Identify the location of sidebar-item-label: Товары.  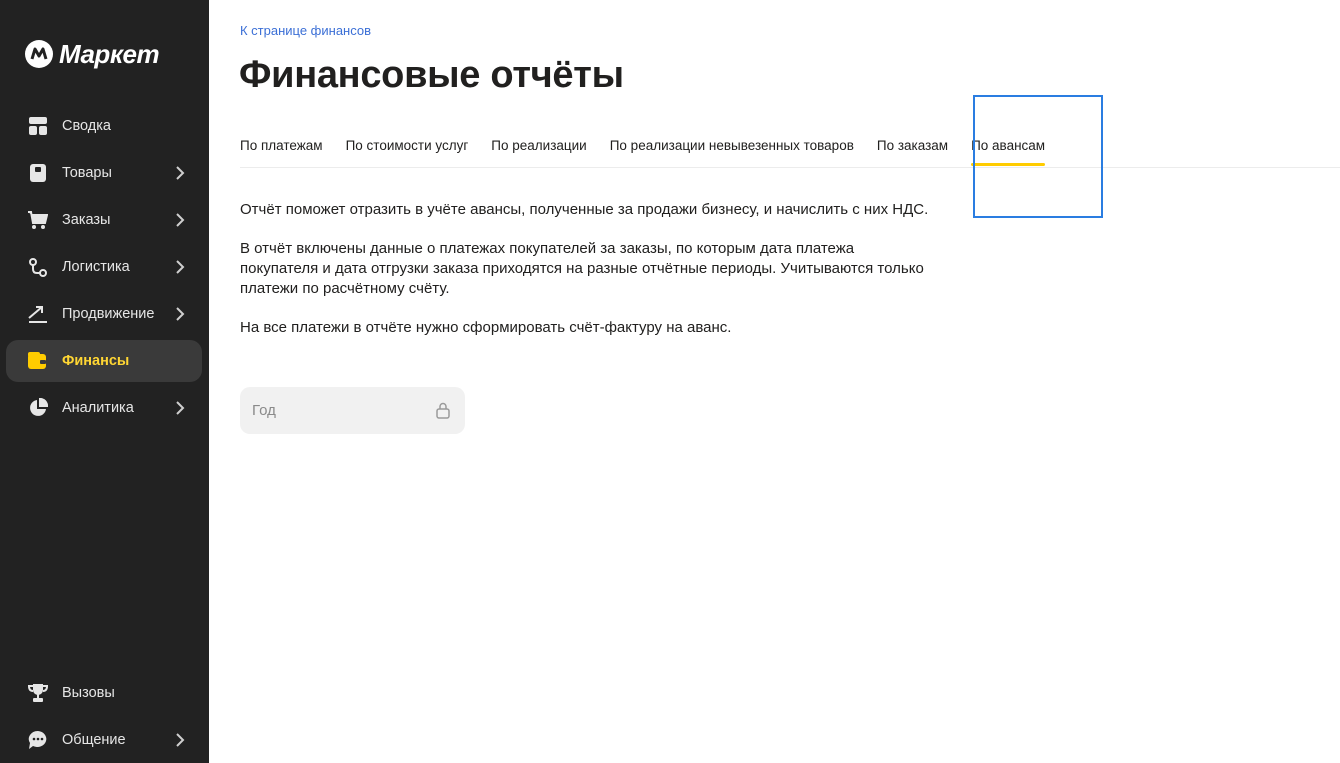
(87, 173).